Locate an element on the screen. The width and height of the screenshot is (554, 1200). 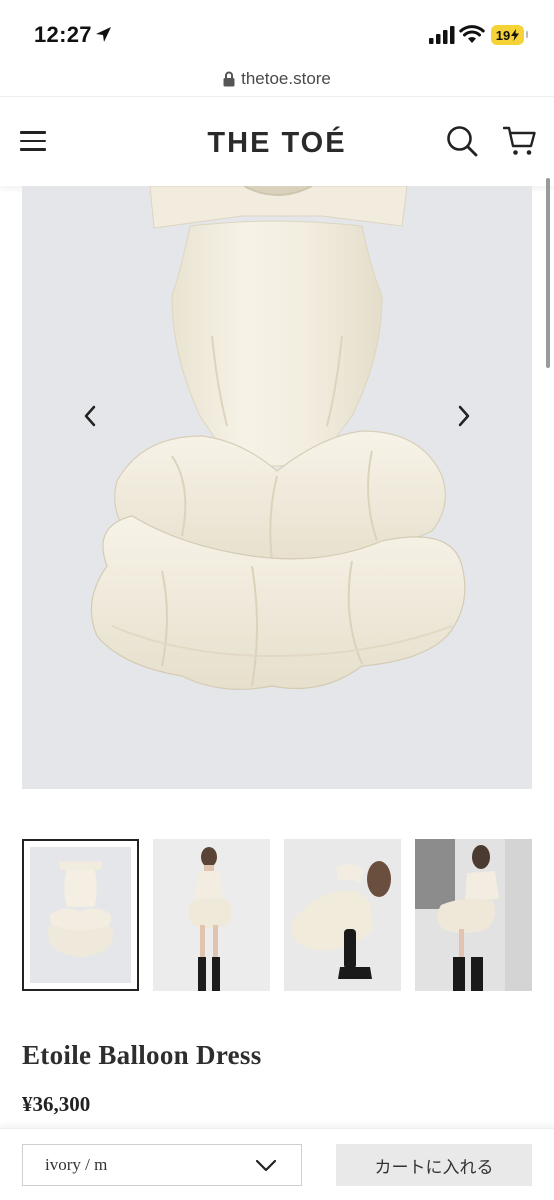
status-time: 12:27 is located at coordinates (63, 34).